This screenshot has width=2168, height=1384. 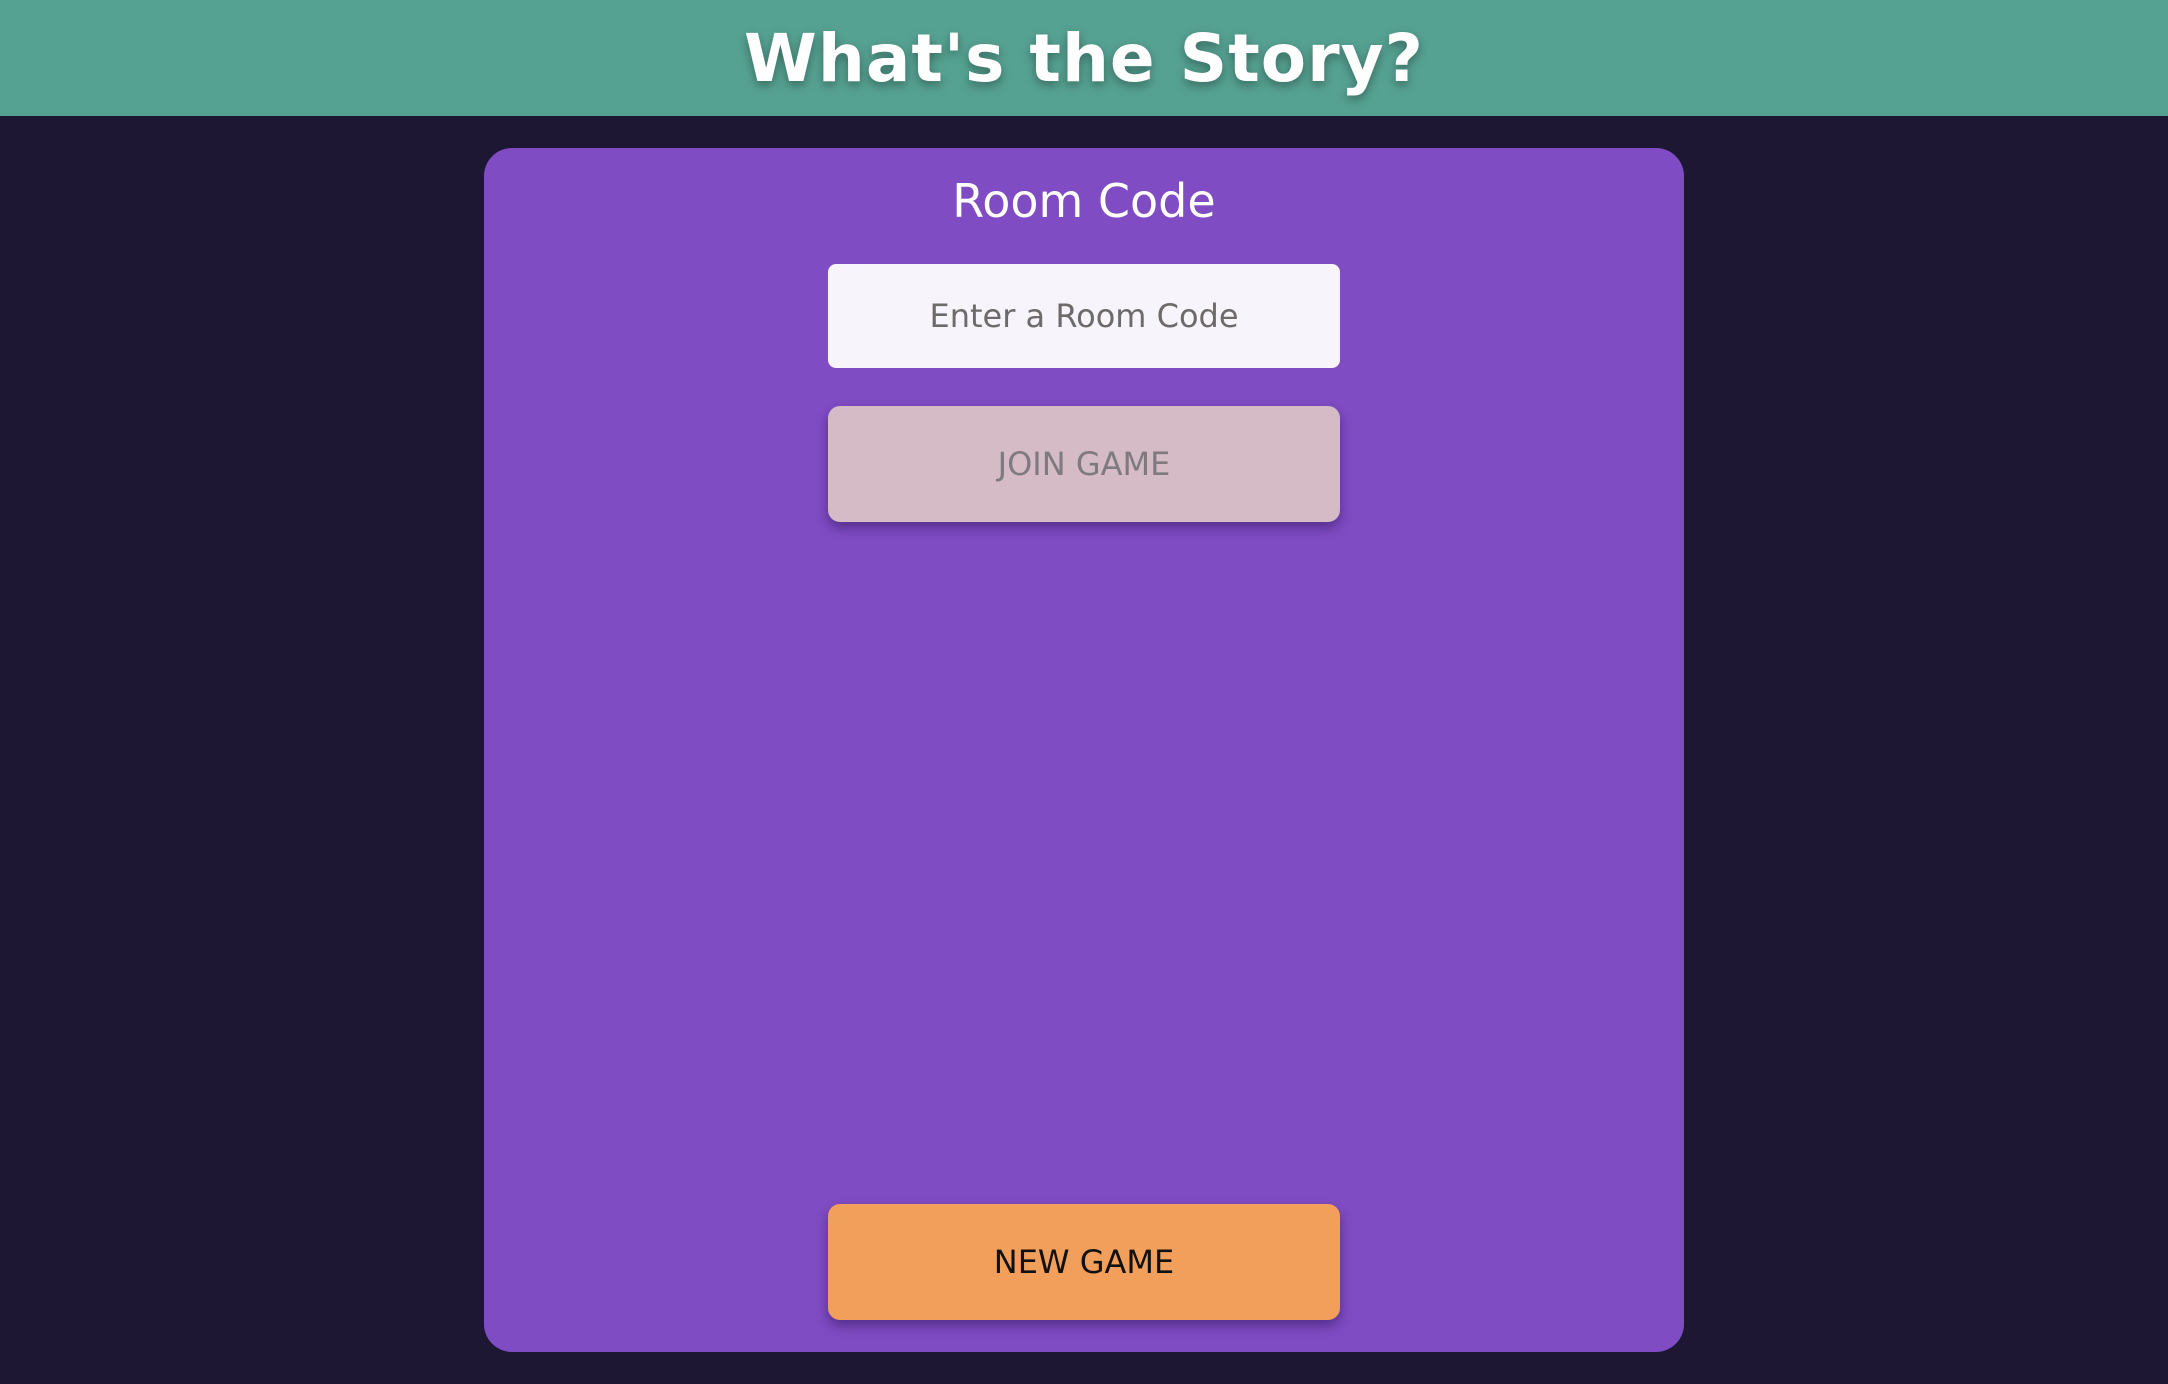 What do you see at coordinates (1084, 316) in the screenshot?
I see `room-code-input` at bounding box center [1084, 316].